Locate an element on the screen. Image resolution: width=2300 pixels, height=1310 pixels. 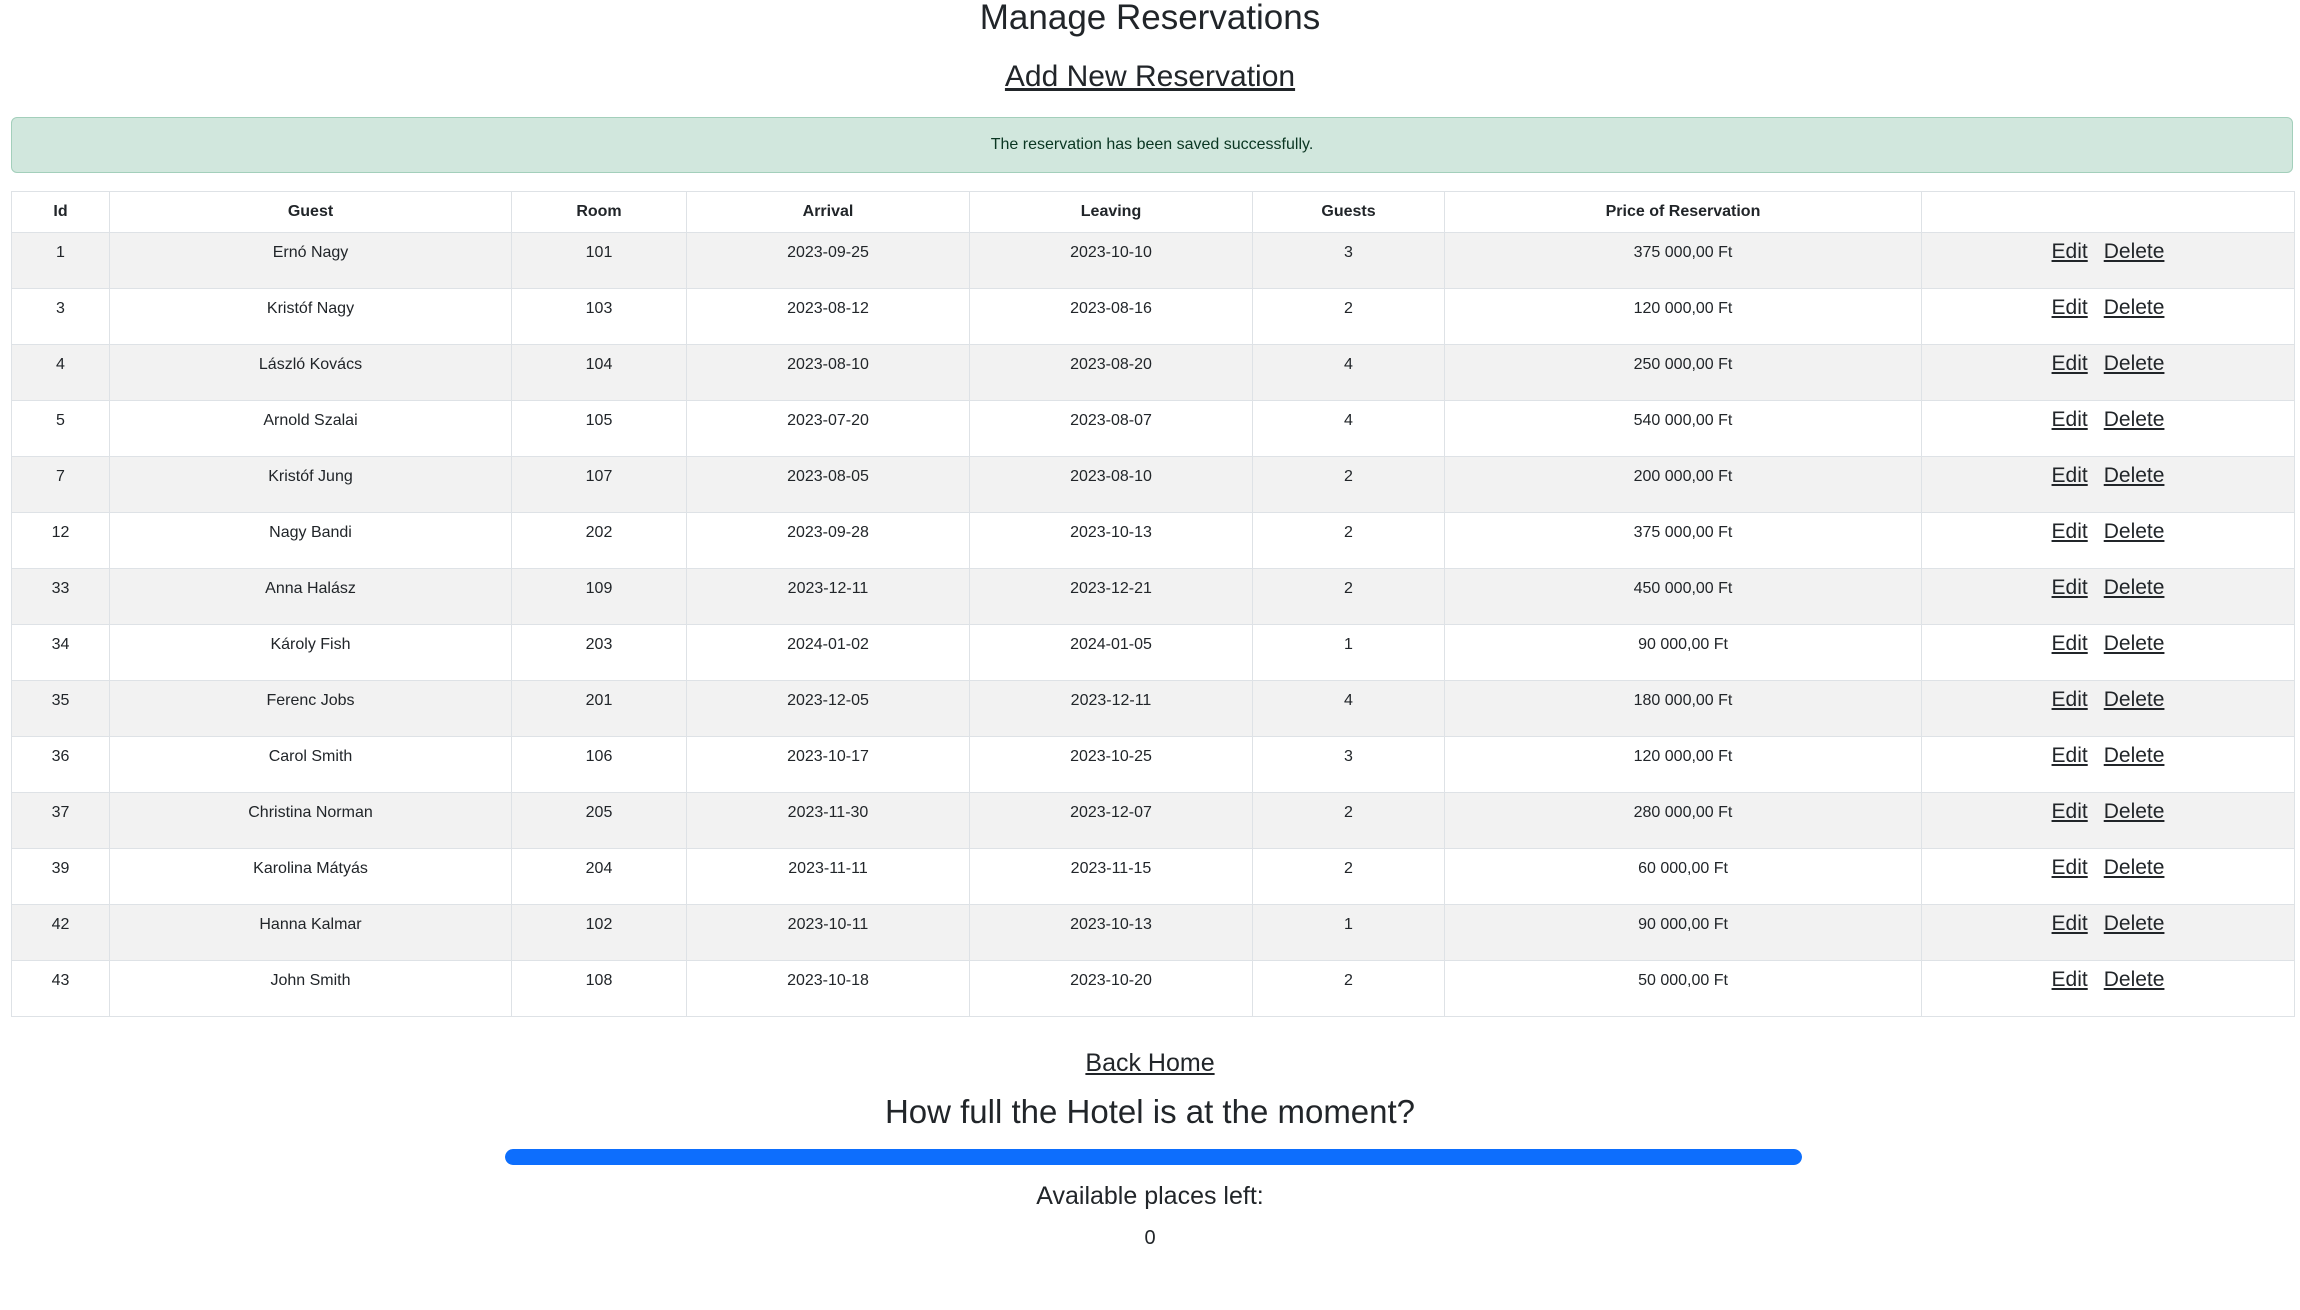
cell-id: 36 is located at coordinates (60, 764).